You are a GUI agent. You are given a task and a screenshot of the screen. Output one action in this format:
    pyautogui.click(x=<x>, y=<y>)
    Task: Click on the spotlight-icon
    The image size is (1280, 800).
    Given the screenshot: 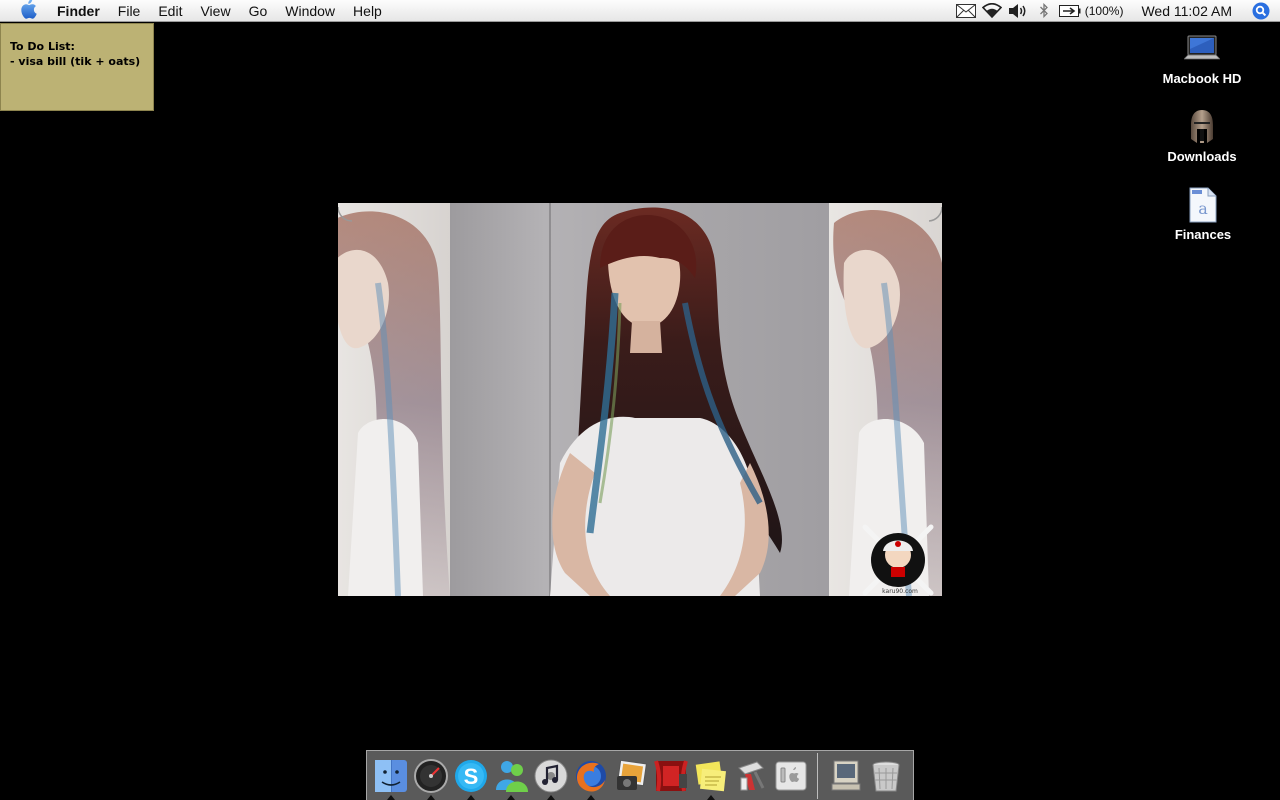 What is the action you would take?
    pyautogui.click(x=1261, y=11)
    